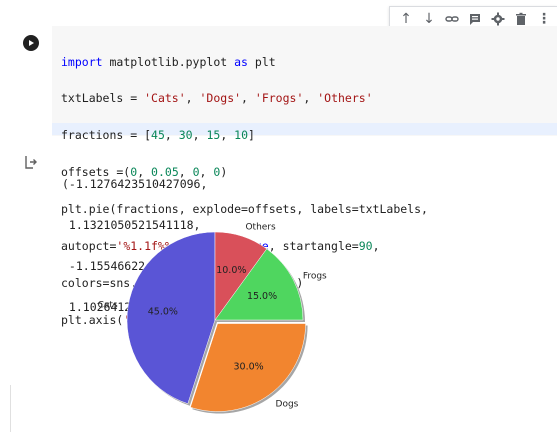 This screenshot has width=557, height=432. I want to click on pie-label-frogs: Frogs, so click(315, 276).